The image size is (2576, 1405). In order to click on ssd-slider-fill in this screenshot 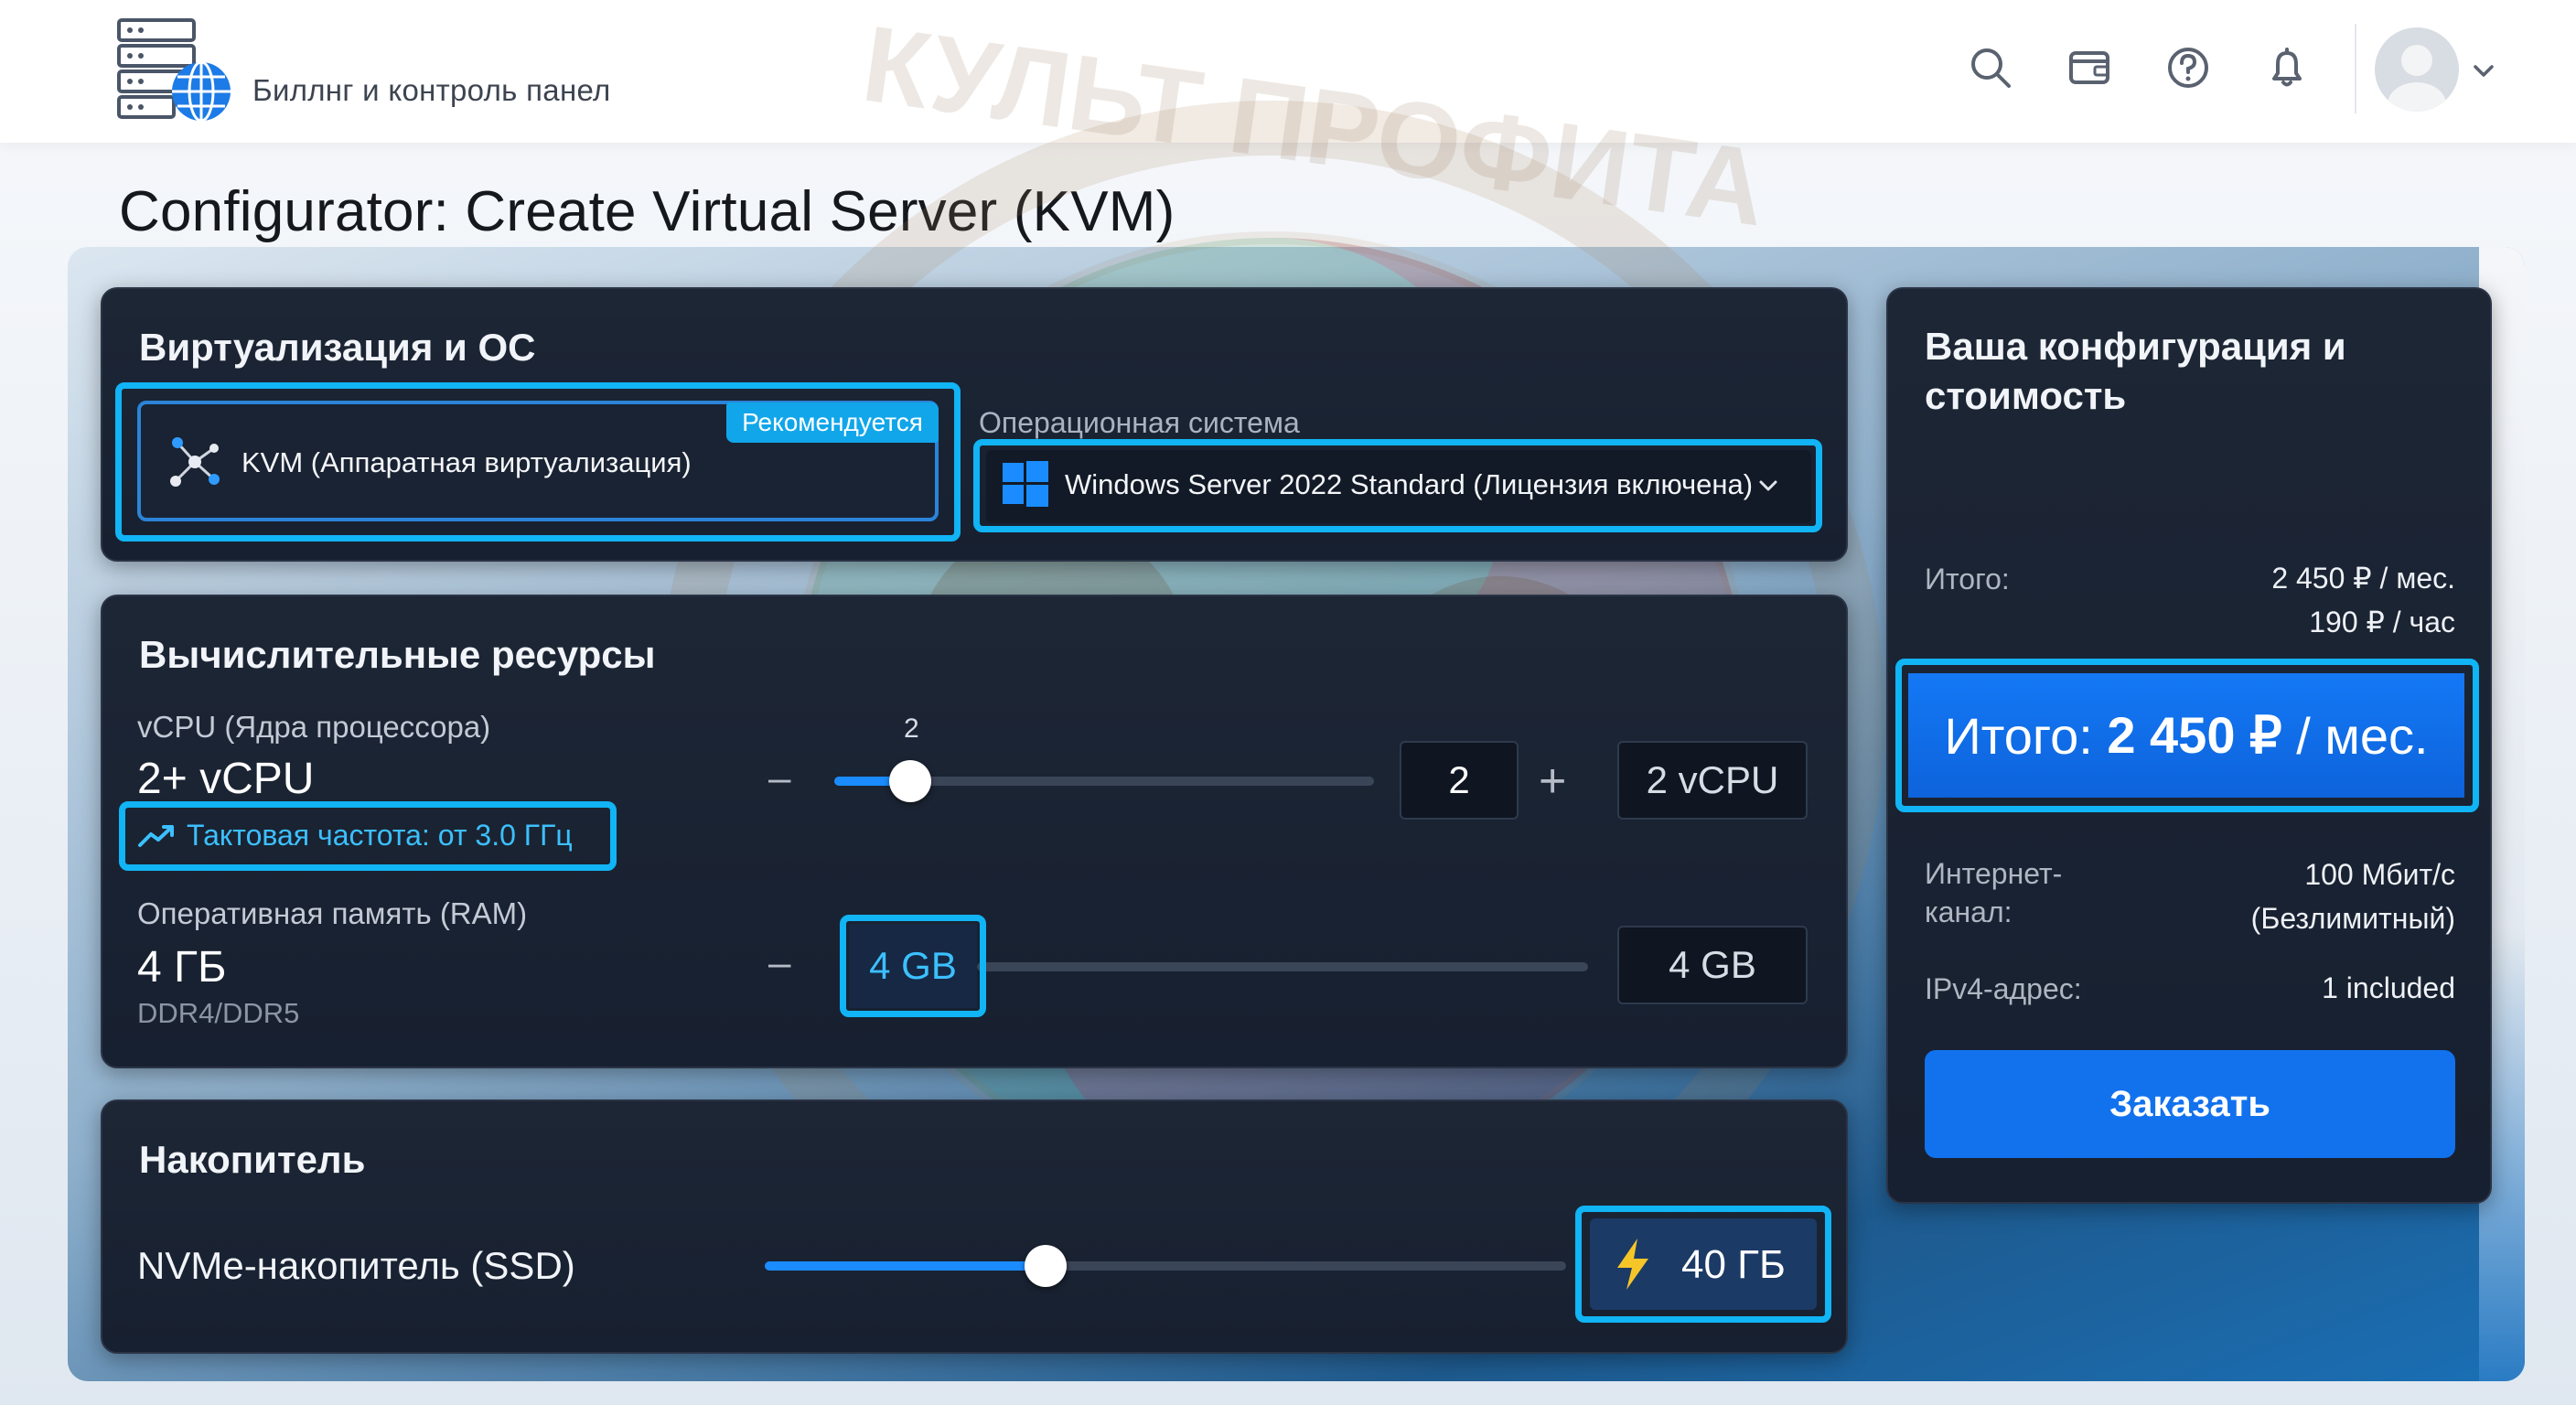, I will do `click(906, 1266)`.